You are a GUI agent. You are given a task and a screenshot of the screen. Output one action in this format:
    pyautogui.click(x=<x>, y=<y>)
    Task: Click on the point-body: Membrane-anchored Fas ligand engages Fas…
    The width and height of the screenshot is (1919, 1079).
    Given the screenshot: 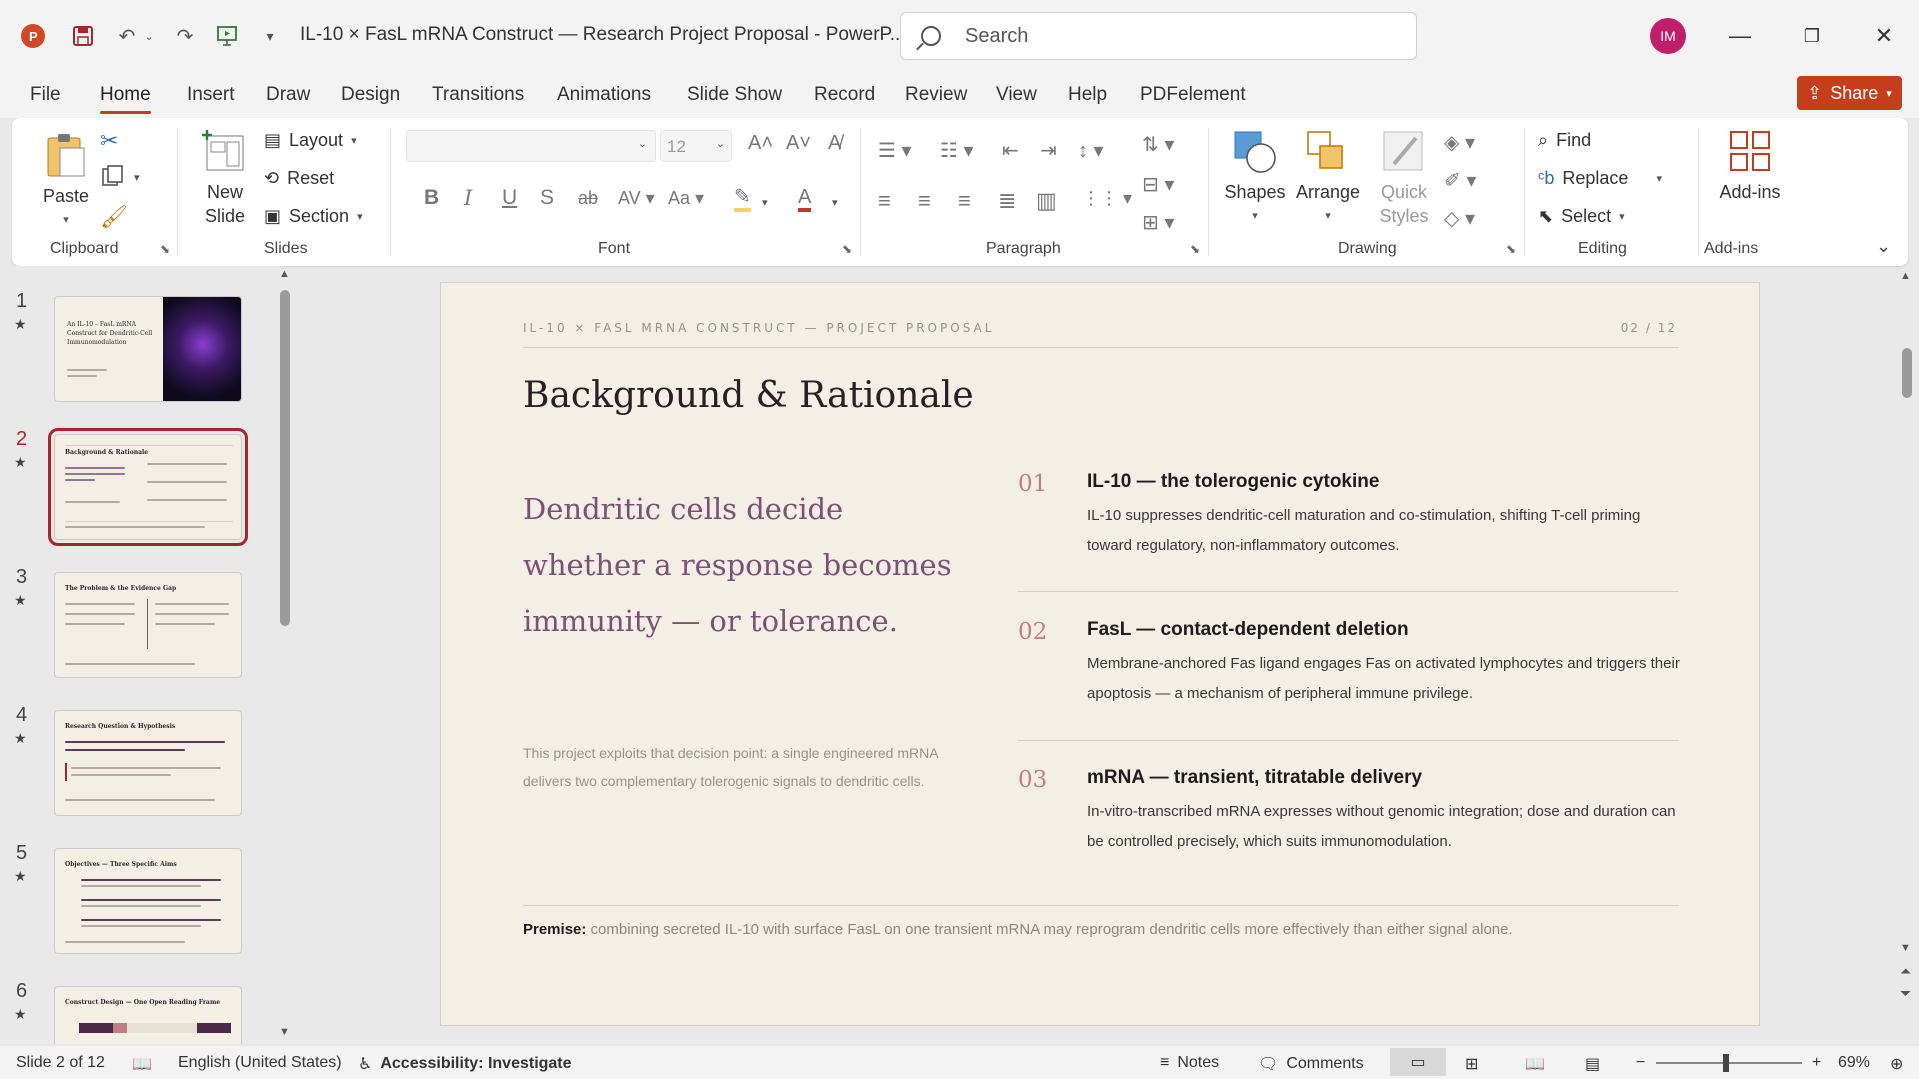 What is the action you would take?
    pyautogui.click(x=1387, y=679)
    